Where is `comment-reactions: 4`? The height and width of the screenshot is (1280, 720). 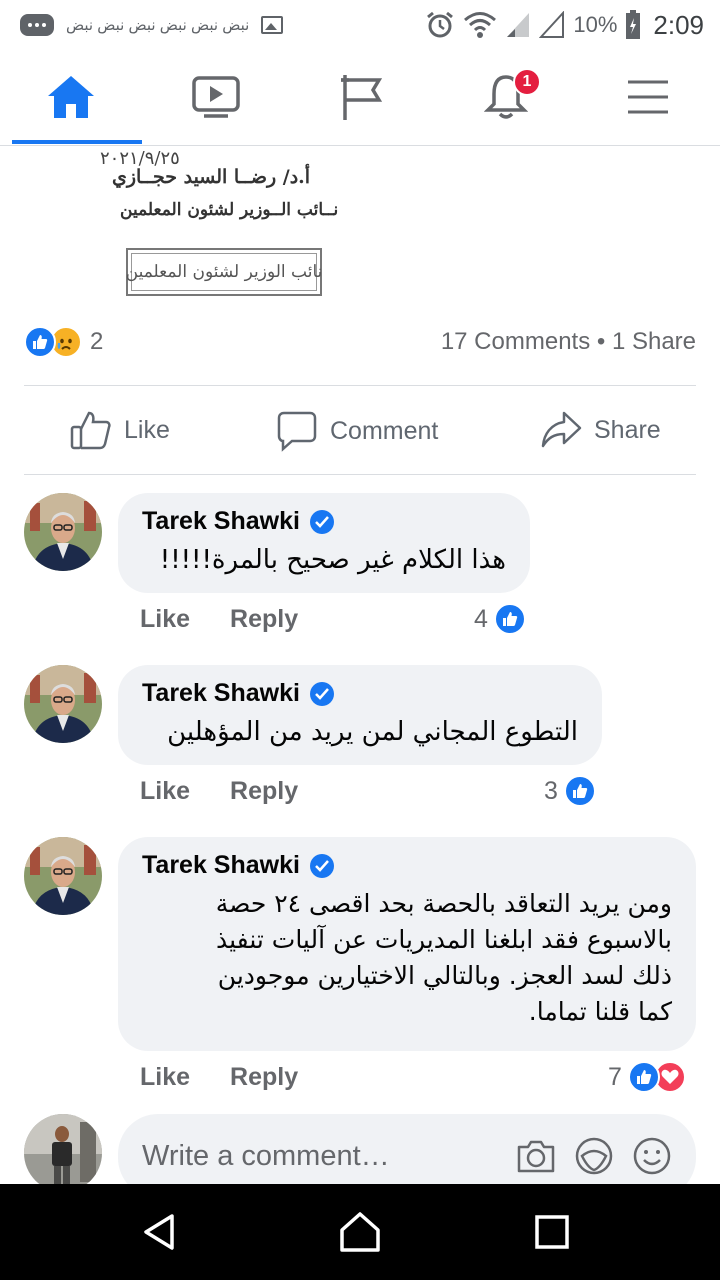 comment-reactions: 4 is located at coordinates (500, 619).